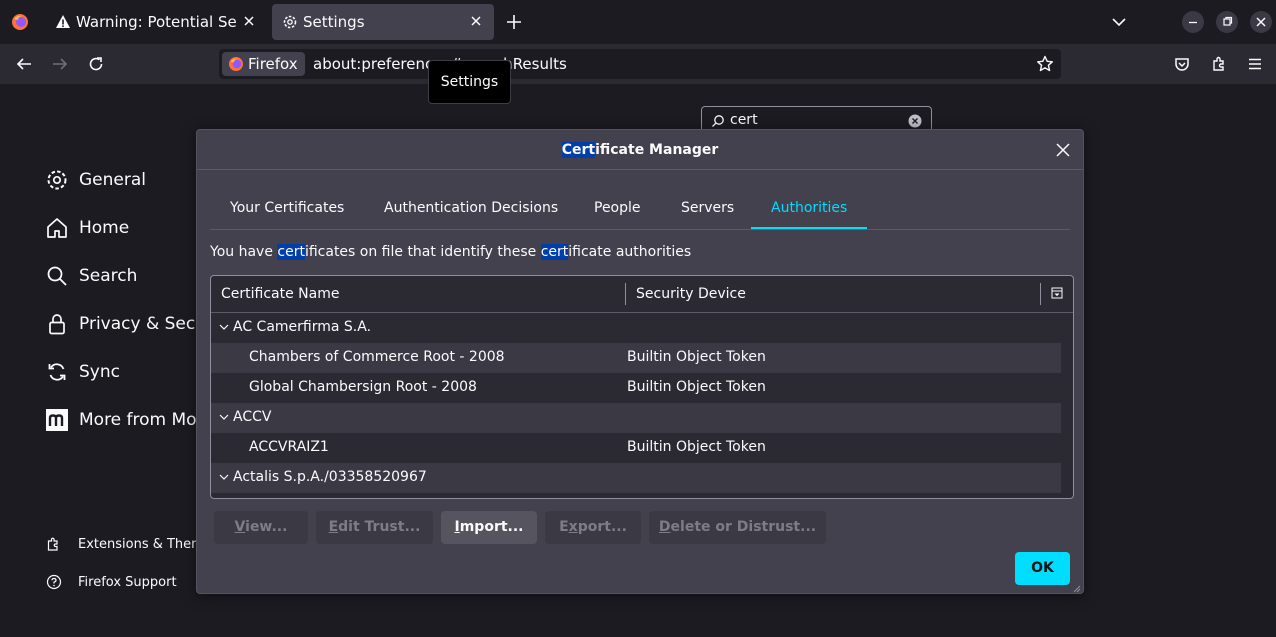 The image size is (1276, 637). What do you see at coordinates (334, 22) in the screenshot?
I see `tab-title: Settings` at bounding box center [334, 22].